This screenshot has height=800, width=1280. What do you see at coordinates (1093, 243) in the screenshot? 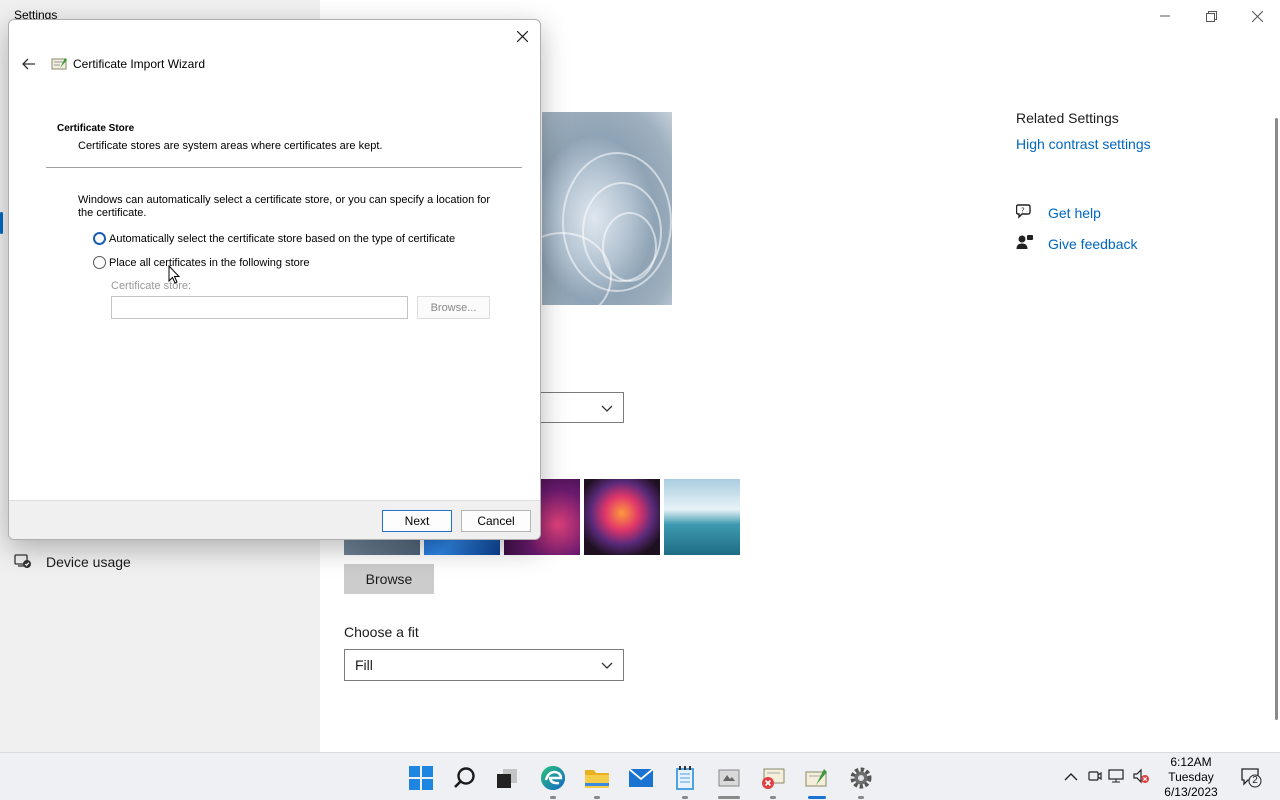
I see `give-feedback-label: Give feedback` at bounding box center [1093, 243].